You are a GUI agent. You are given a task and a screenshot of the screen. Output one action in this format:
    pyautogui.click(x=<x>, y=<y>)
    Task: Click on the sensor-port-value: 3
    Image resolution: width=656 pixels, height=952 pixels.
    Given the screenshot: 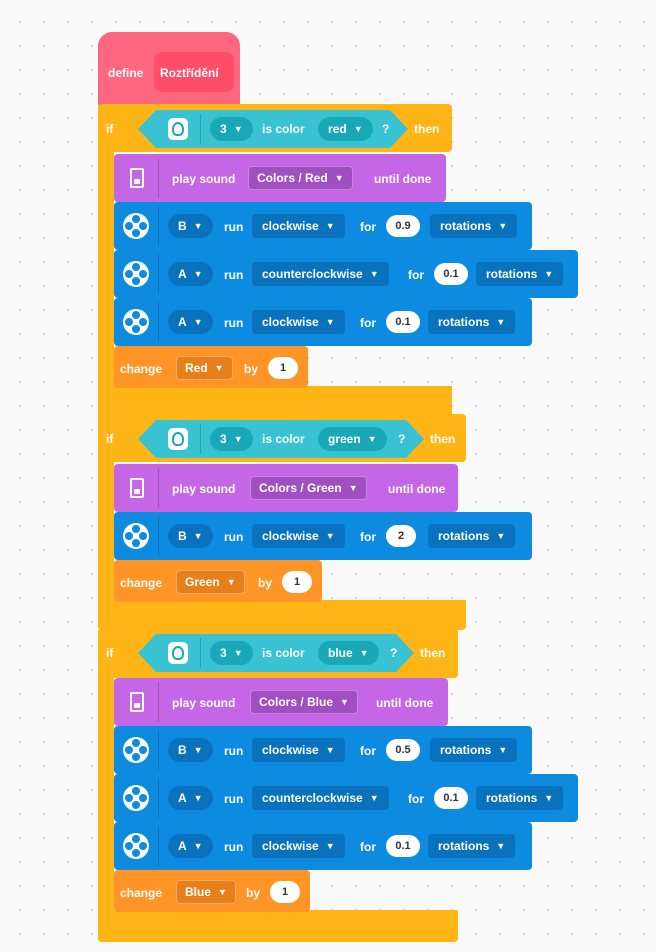 What is the action you would take?
    pyautogui.click(x=223, y=439)
    